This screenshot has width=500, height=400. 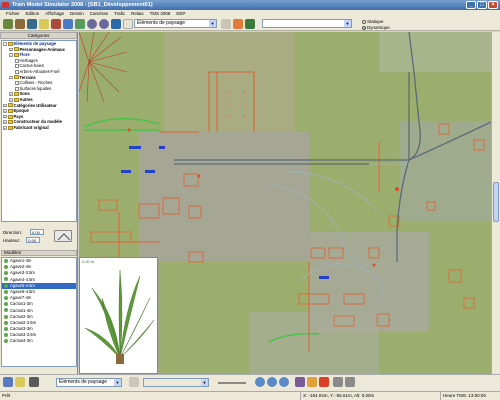 What do you see at coordinates (8, 382) in the screenshot?
I see `sort-icon` at bounding box center [8, 382].